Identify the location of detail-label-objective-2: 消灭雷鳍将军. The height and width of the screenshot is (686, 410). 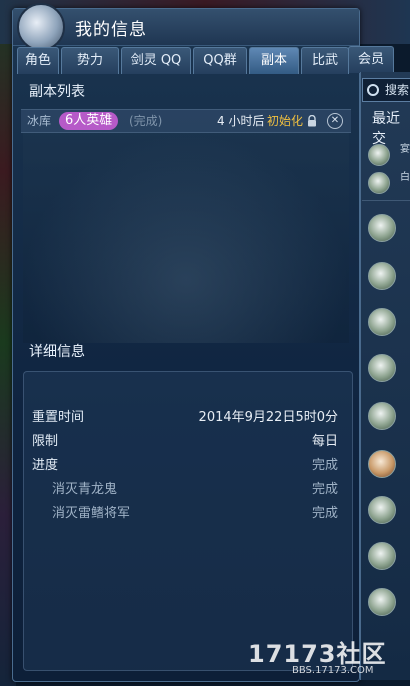
(91, 513).